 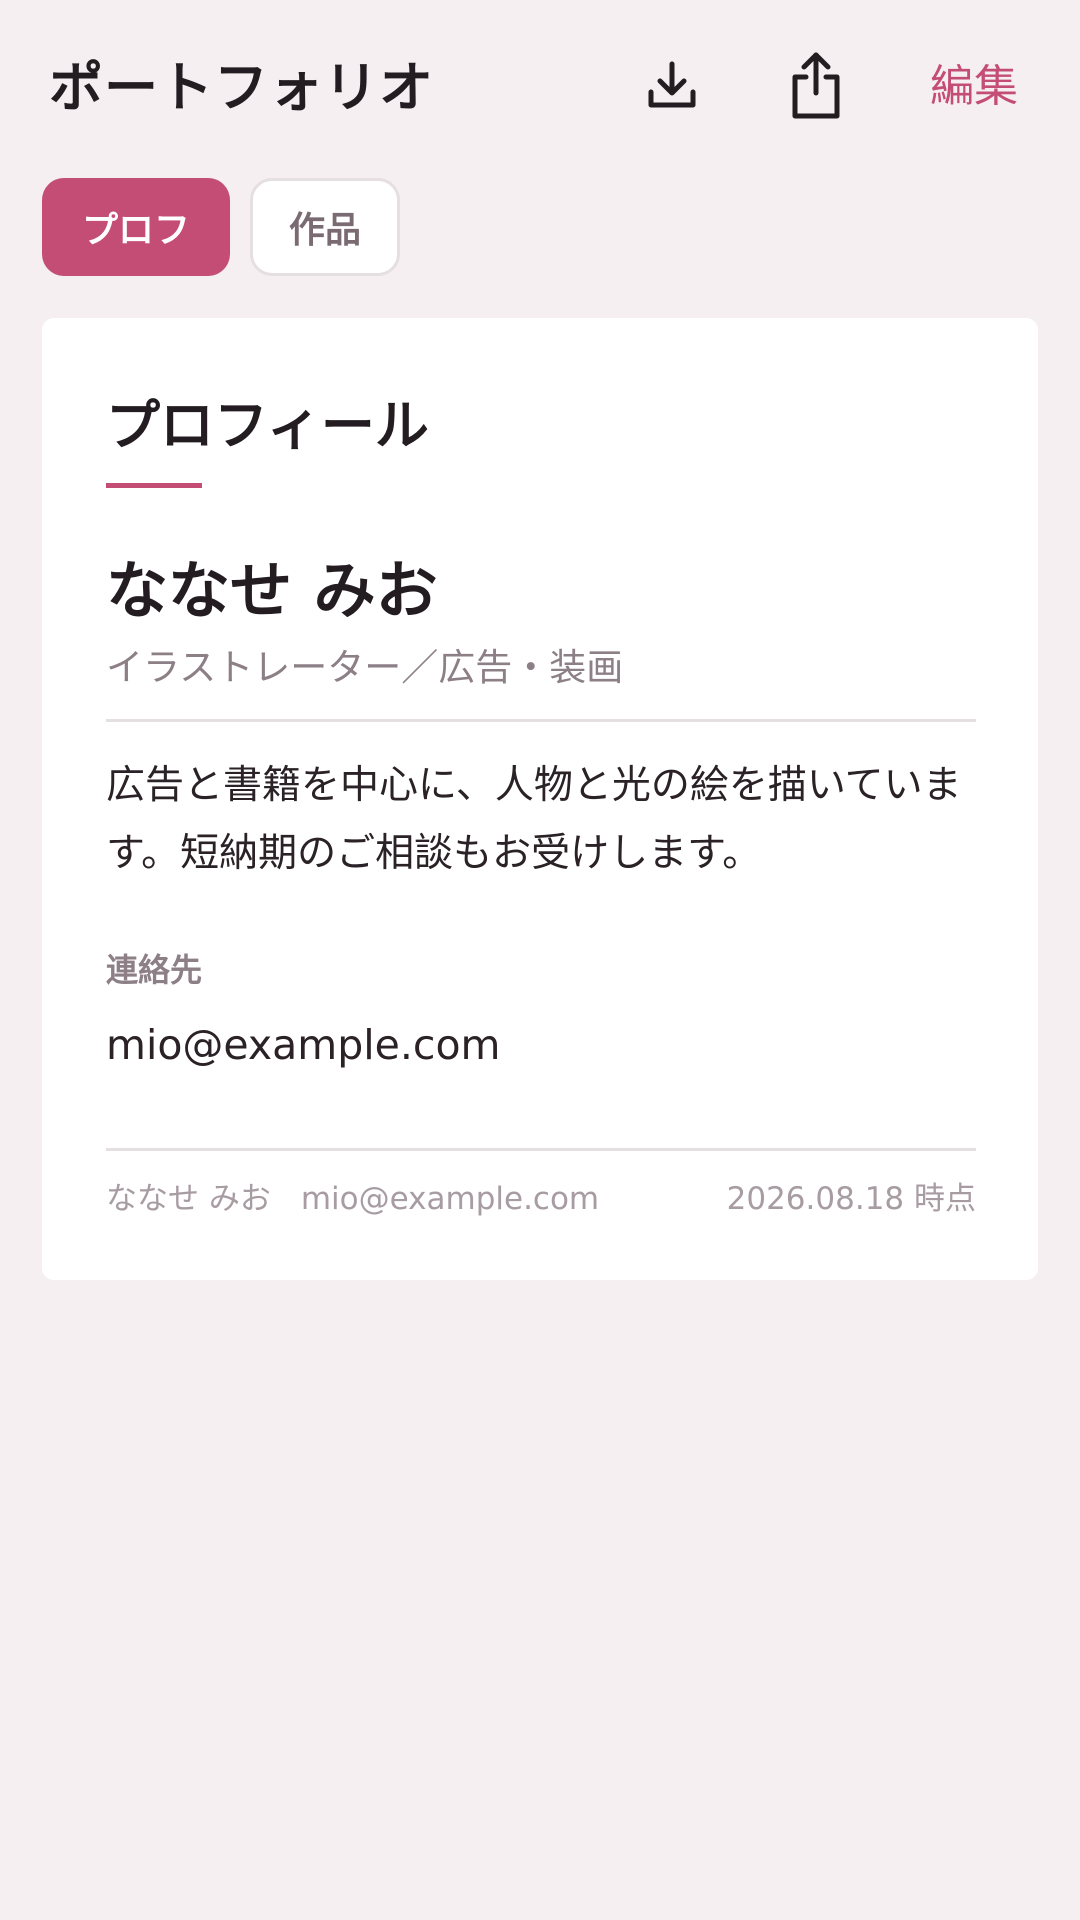 What do you see at coordinates (450, 1199) in the screenshot?
I see `footer-email: mio@example.com` at bounding box center [450, 1199].